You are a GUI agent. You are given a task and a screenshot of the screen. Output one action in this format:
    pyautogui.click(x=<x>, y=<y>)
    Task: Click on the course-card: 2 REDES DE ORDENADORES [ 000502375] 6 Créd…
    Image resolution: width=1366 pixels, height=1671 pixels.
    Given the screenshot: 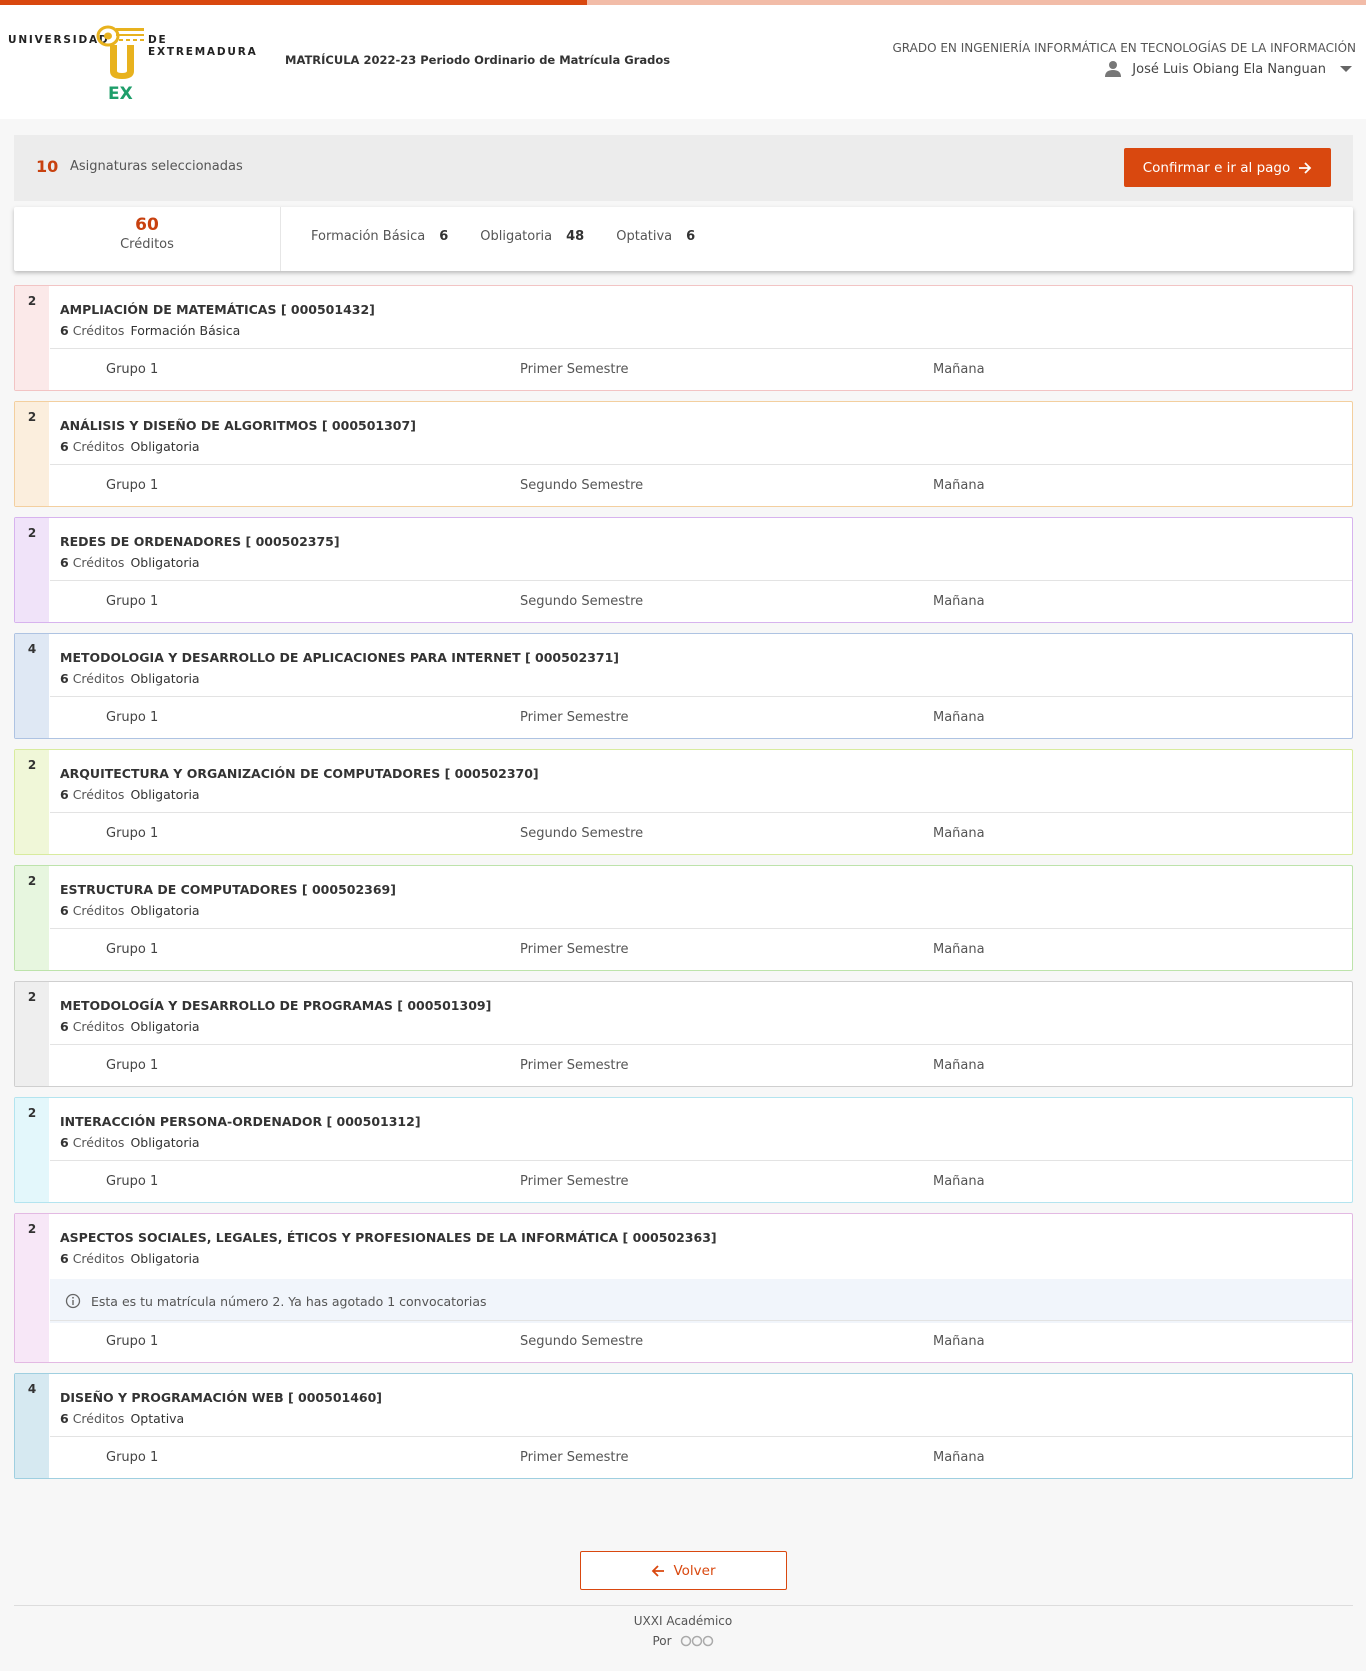 What is the action you would take?
    pyautogui.click(x=683, y=570)
    